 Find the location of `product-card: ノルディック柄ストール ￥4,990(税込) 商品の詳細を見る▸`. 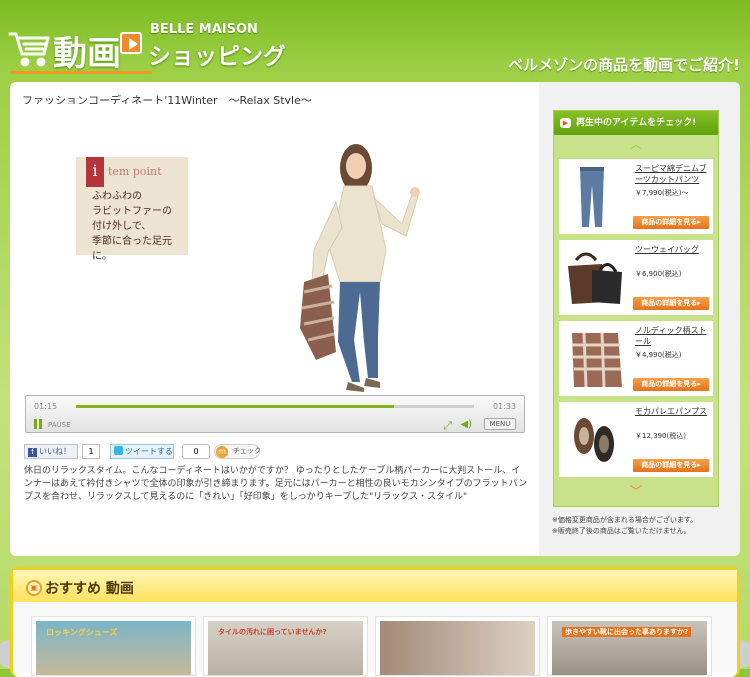

product-card: ノルディック柄ストール ￥4,990(税込) 商品の詳細を見る▸ is located at coordinates (636, 358).